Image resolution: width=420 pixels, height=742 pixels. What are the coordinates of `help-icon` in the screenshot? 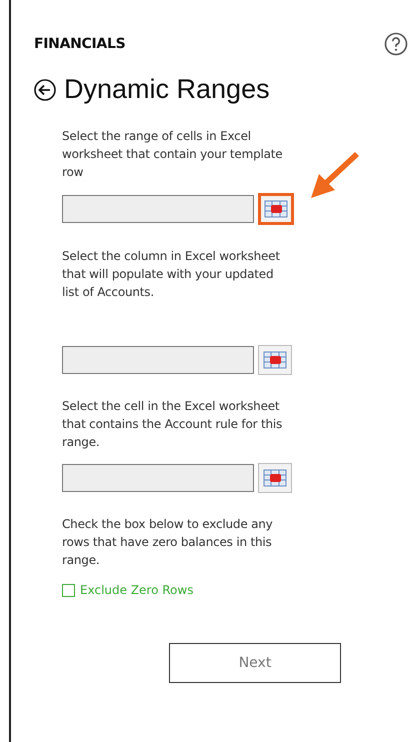 It's located at (396, 44).